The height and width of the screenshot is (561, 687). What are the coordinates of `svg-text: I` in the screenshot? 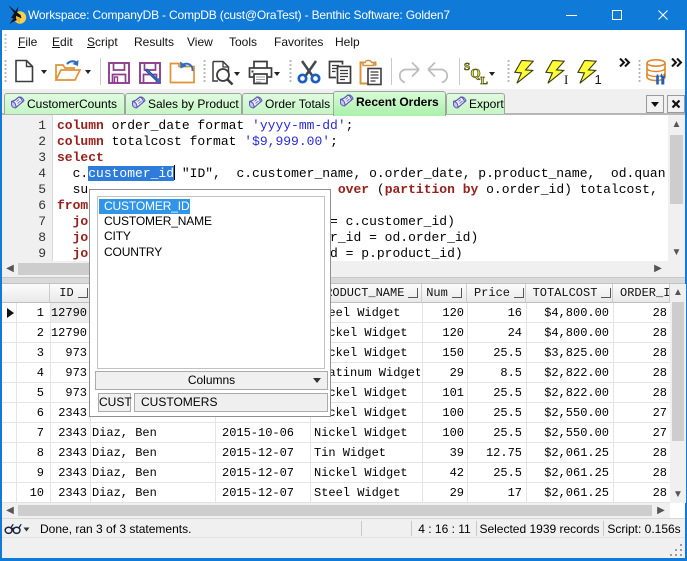 It's located at (566, 78).